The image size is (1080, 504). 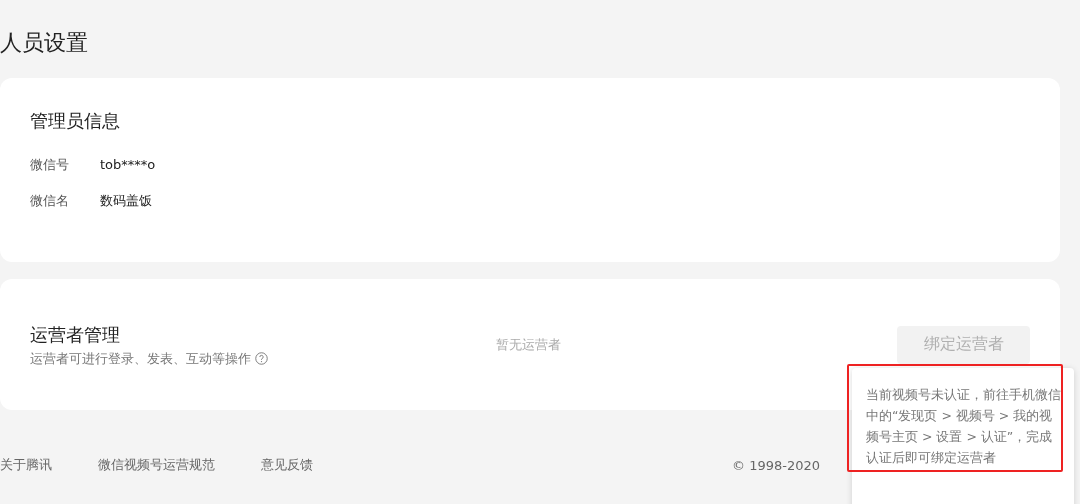 What do you see at coordinates (261, 358) in the screenshot?
I see `help-icon` at bounding box center [261, 358].